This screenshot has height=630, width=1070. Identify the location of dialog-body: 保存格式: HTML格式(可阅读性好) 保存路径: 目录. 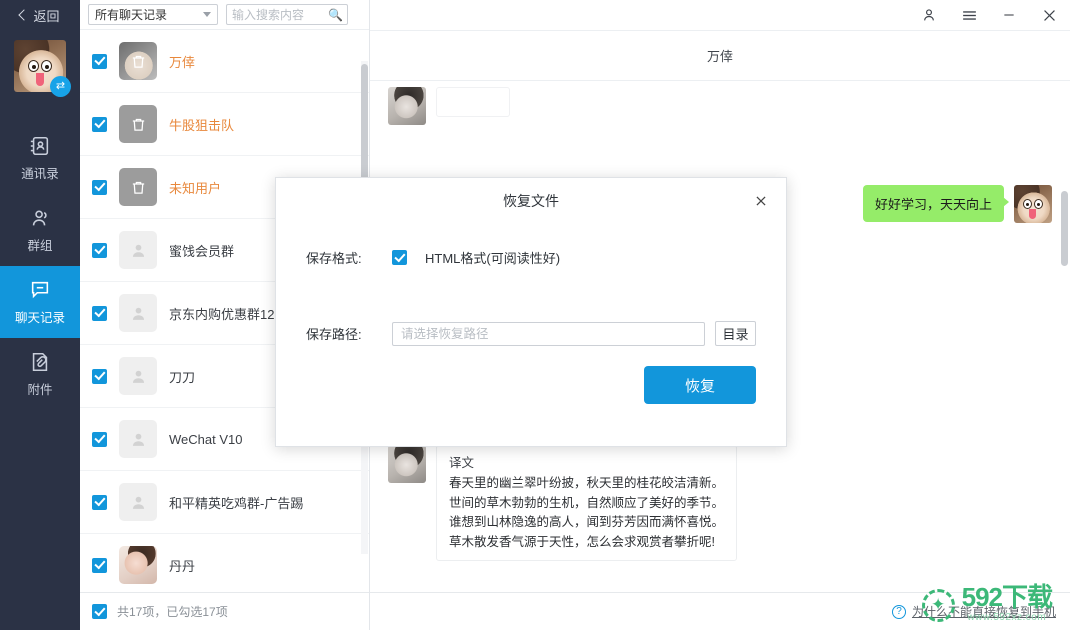
(531, 285).